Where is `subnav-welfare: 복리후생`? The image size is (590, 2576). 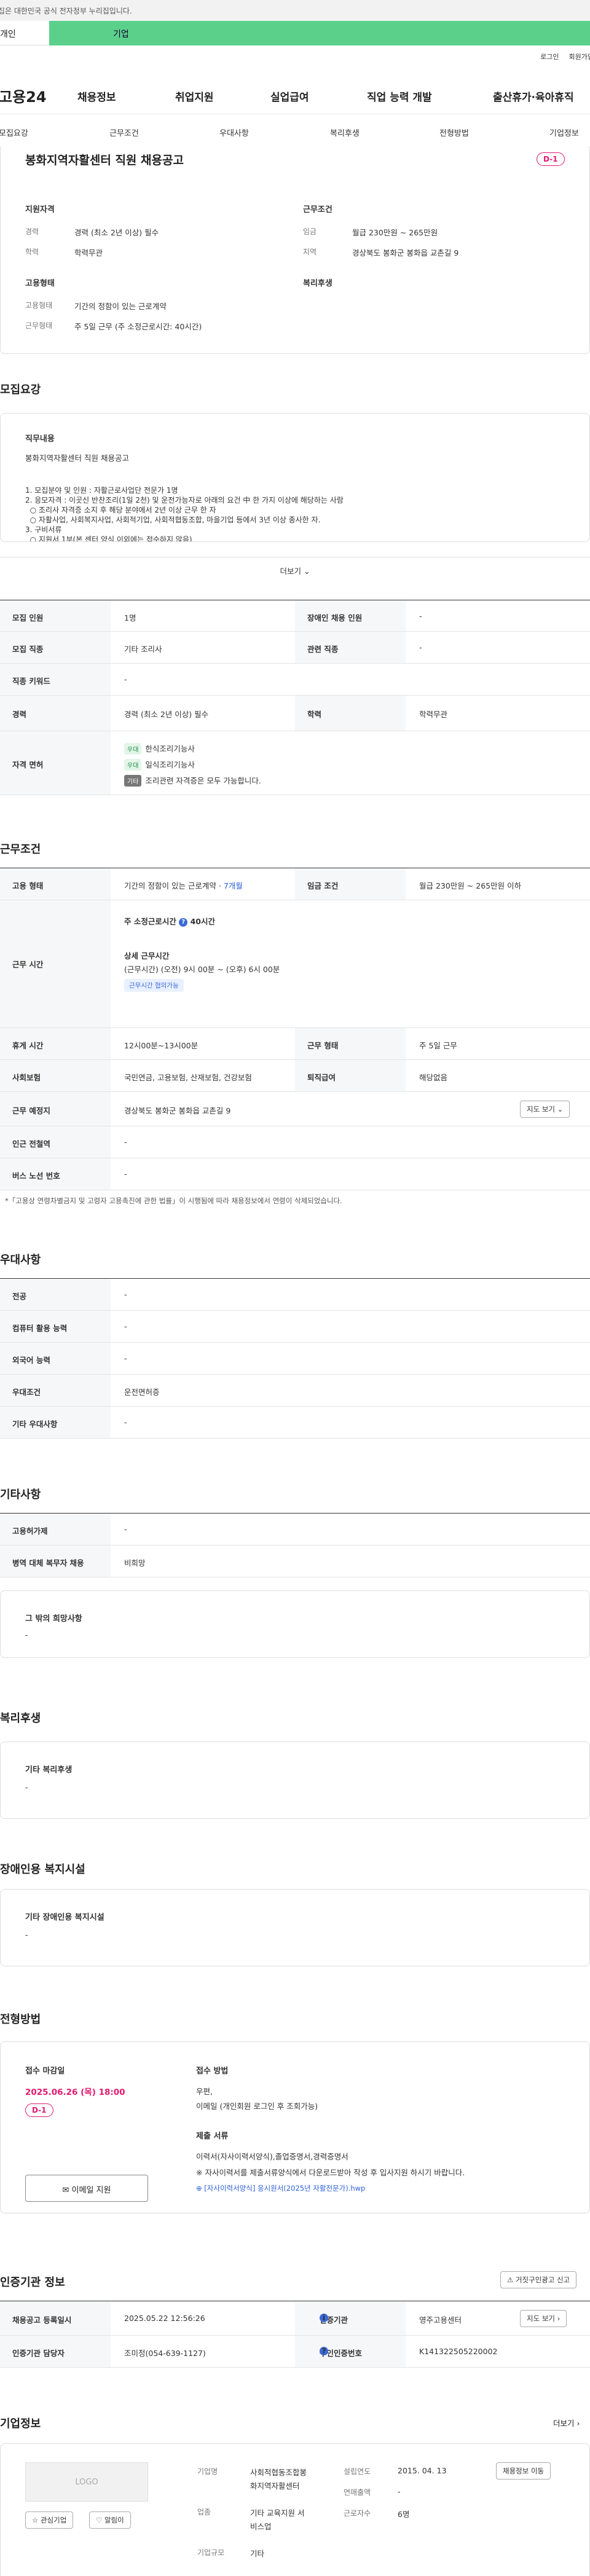 subnav-welfare: 복리후생 is located at coordinates (345, 132).